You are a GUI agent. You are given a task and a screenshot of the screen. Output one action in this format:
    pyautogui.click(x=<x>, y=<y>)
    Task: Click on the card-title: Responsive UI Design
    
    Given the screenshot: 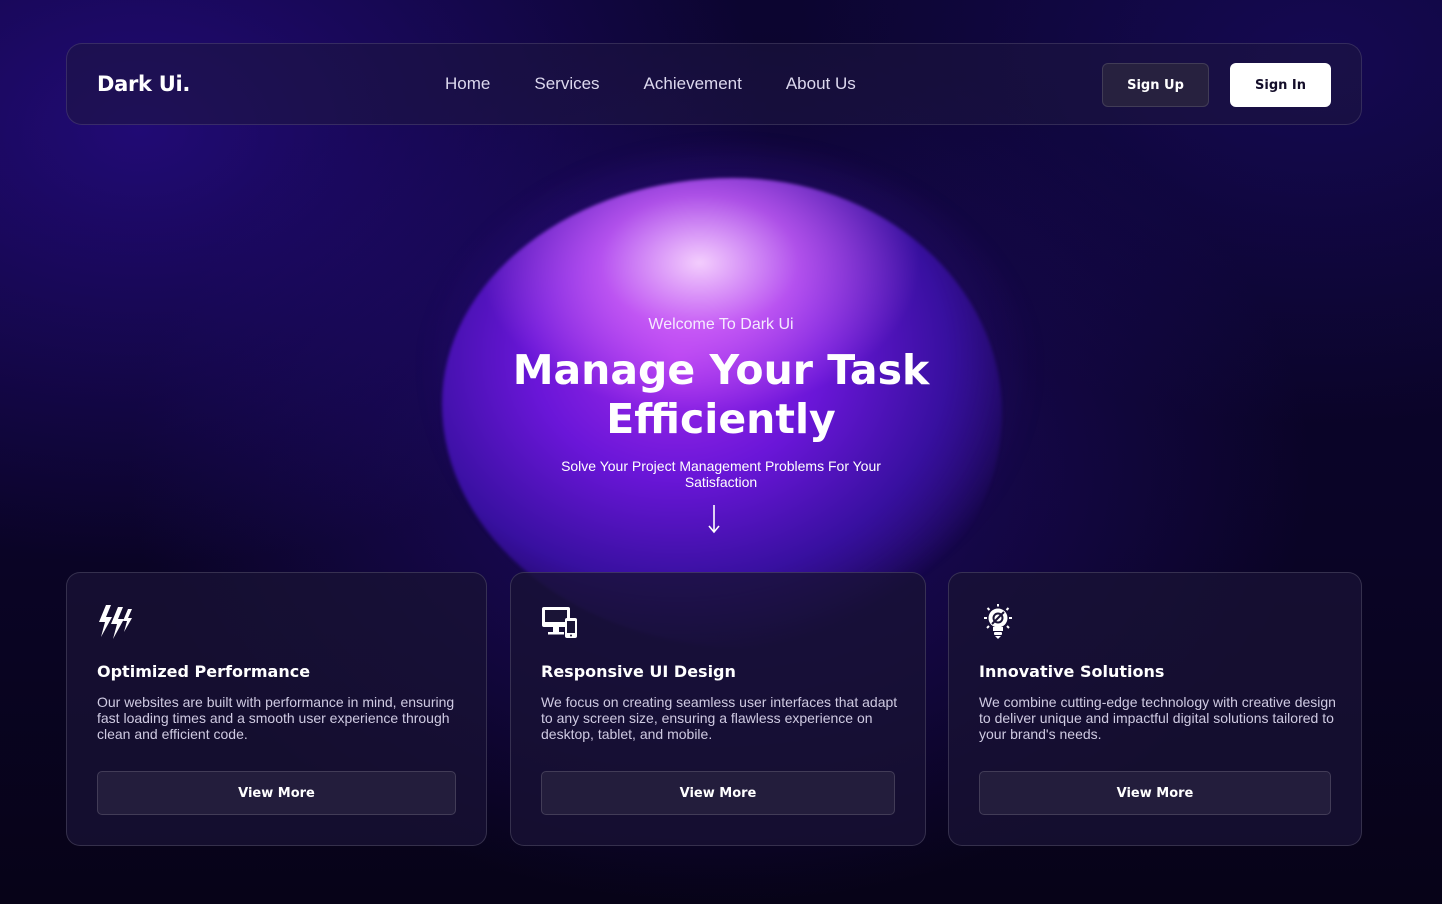 What is the action you would take?
    pyautogui.click(x=638, y=671)
    